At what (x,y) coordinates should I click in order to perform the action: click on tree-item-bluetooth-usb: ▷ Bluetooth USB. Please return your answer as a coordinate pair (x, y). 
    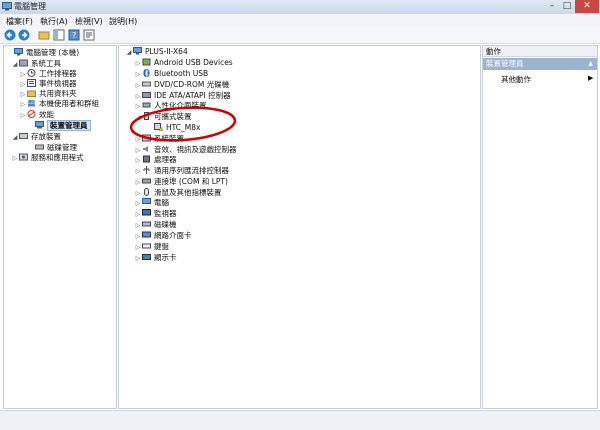
    Looking at the image, I should click on (171, 74).